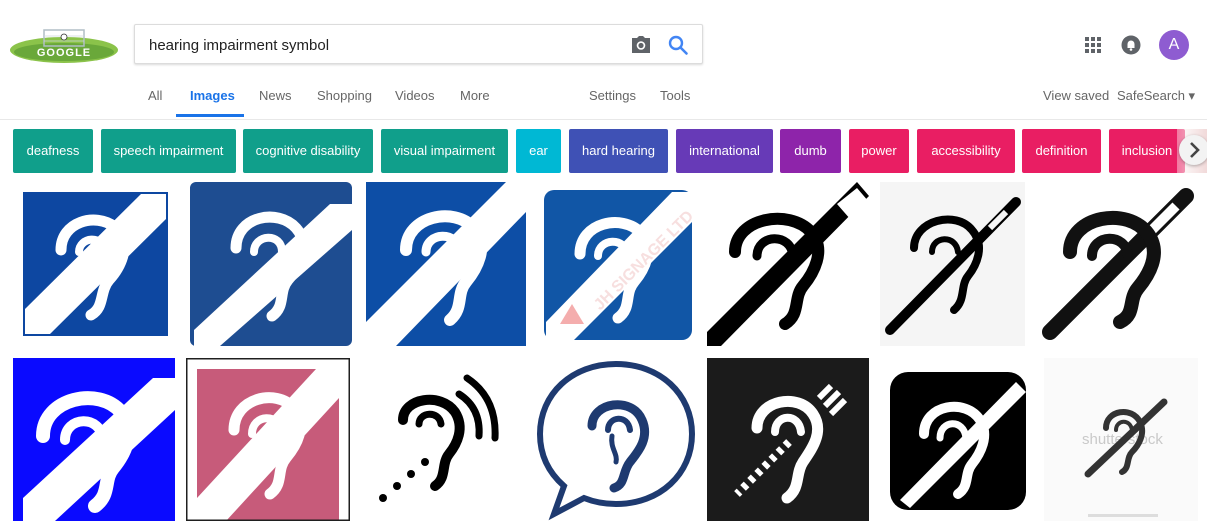 This screenshot has height=521, width=1207. Describe the element at coordinates (678, 45) in the screenshot. I see `search-icon` at that location.